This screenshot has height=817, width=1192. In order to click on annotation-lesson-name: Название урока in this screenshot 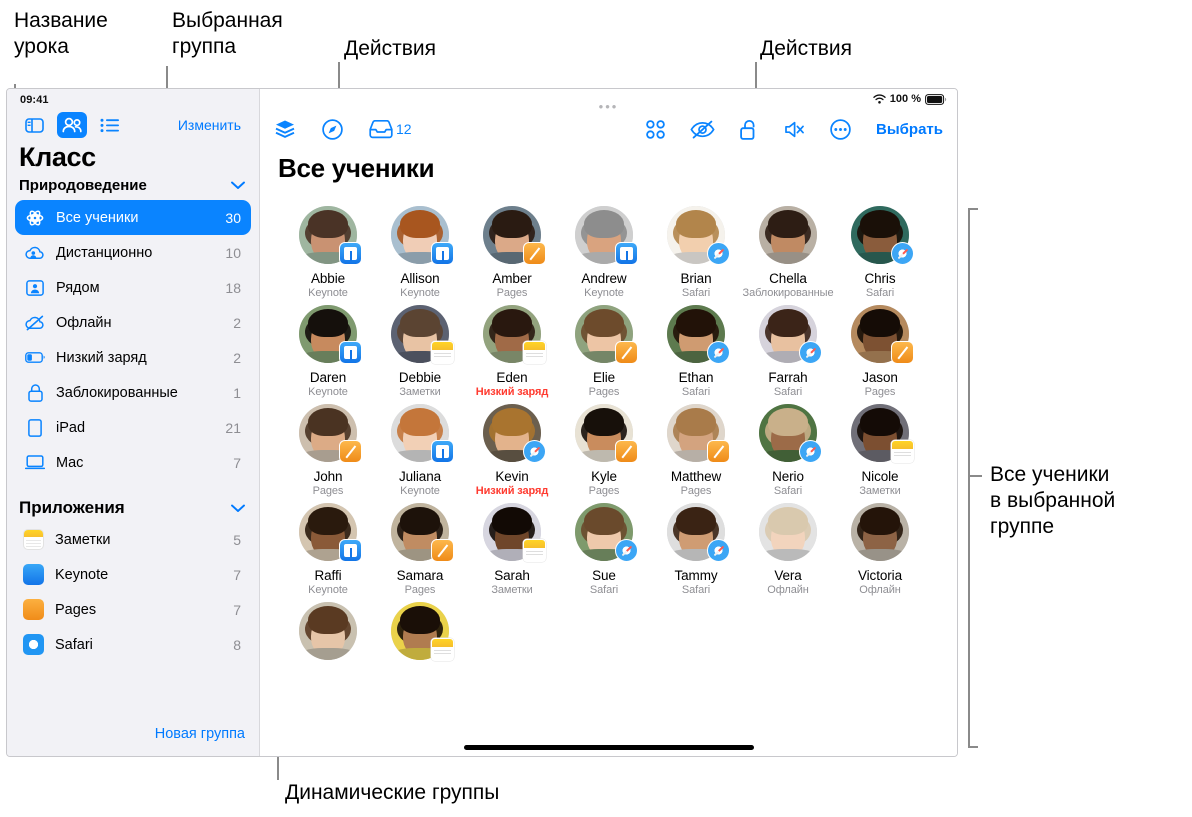, I will do `click(61, 33)`.